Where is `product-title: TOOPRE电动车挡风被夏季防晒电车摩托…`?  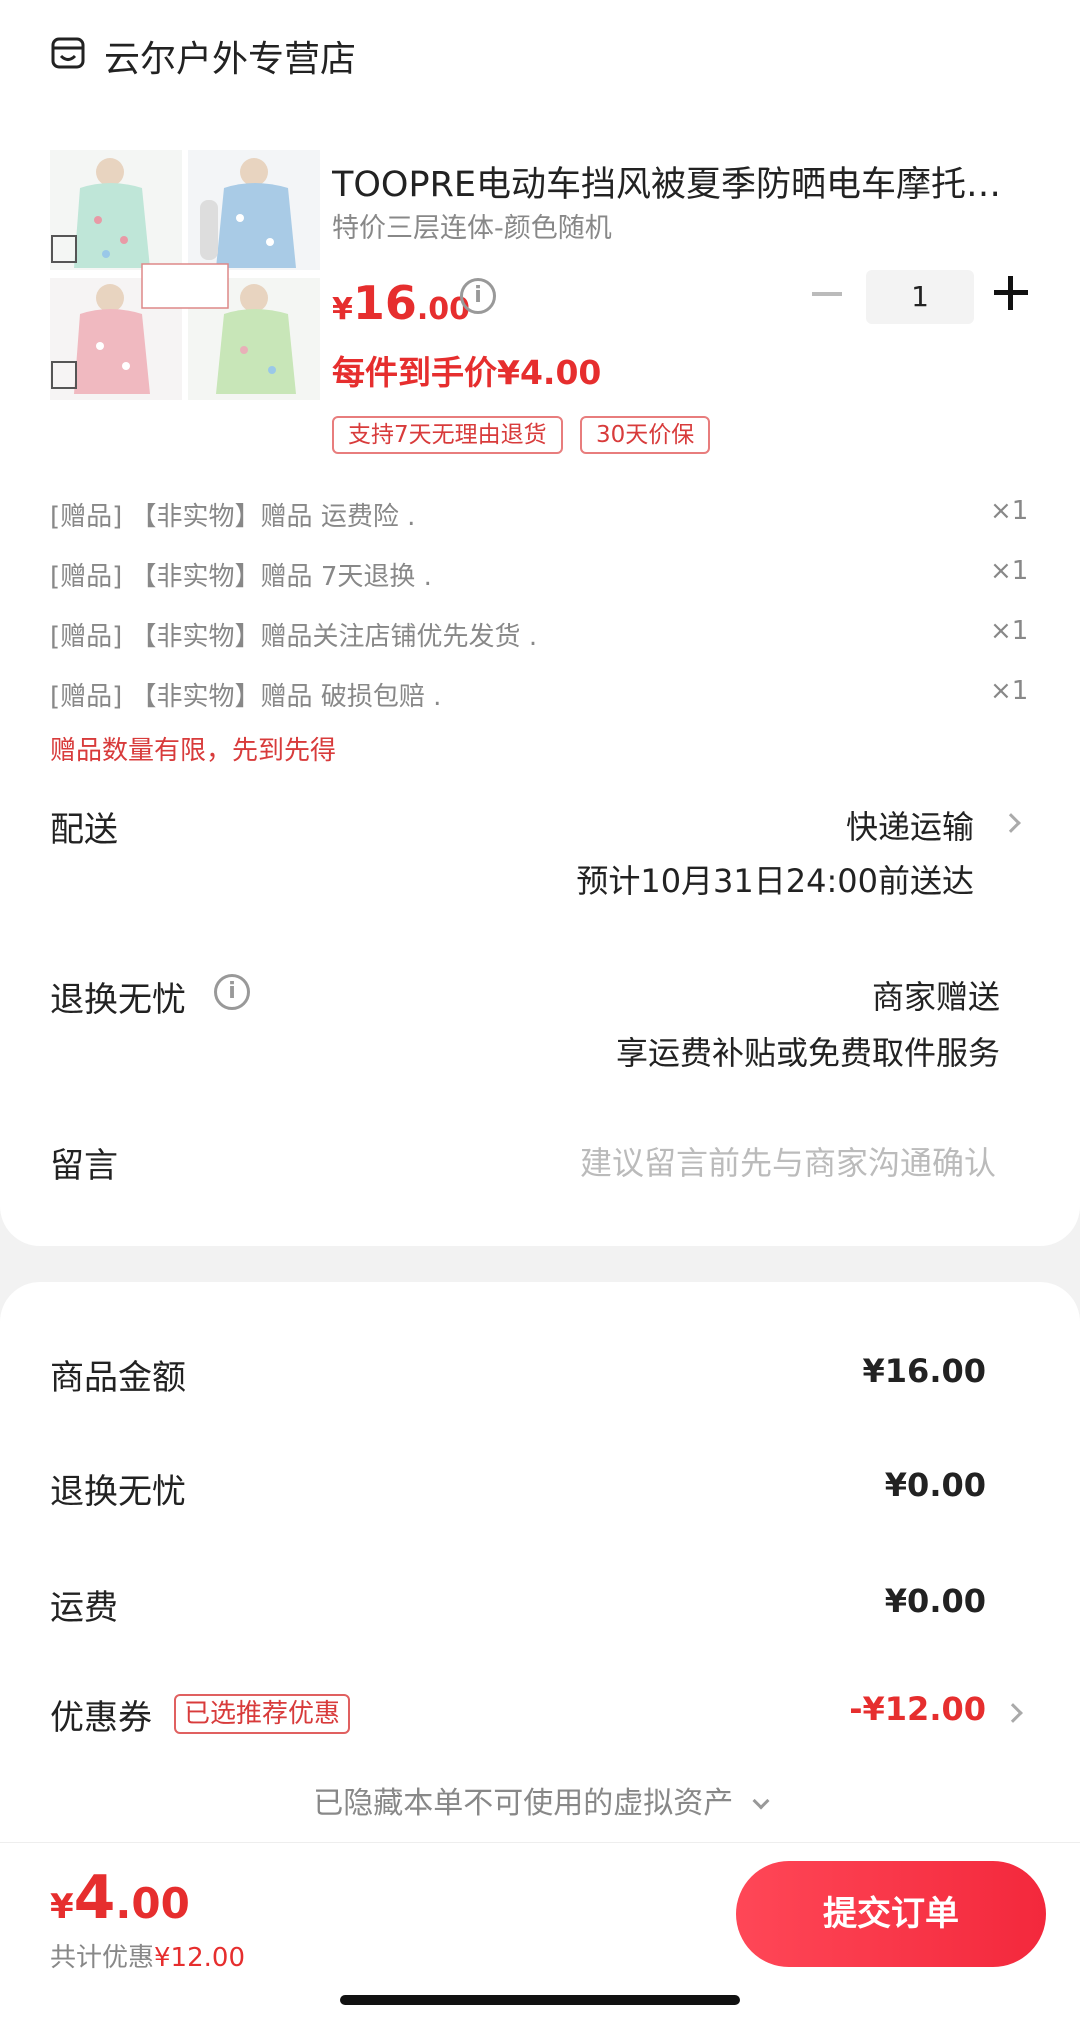 product-title: TOOPRE电动车挡风被夏季防晒电车摩托… is located at coordinates (682, 181).